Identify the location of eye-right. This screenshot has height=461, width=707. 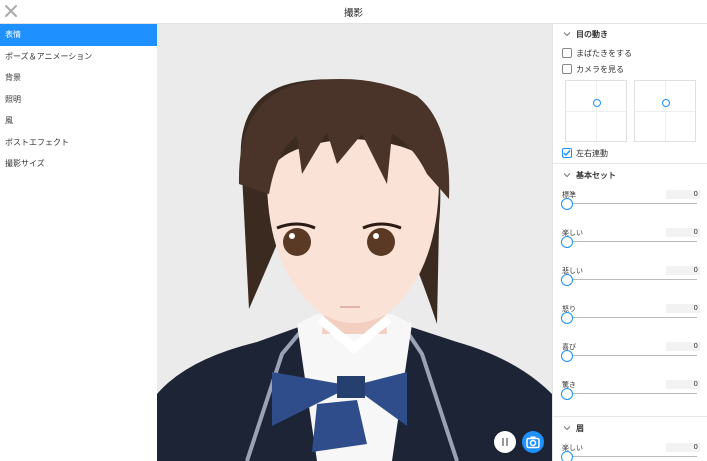
(381, 242).